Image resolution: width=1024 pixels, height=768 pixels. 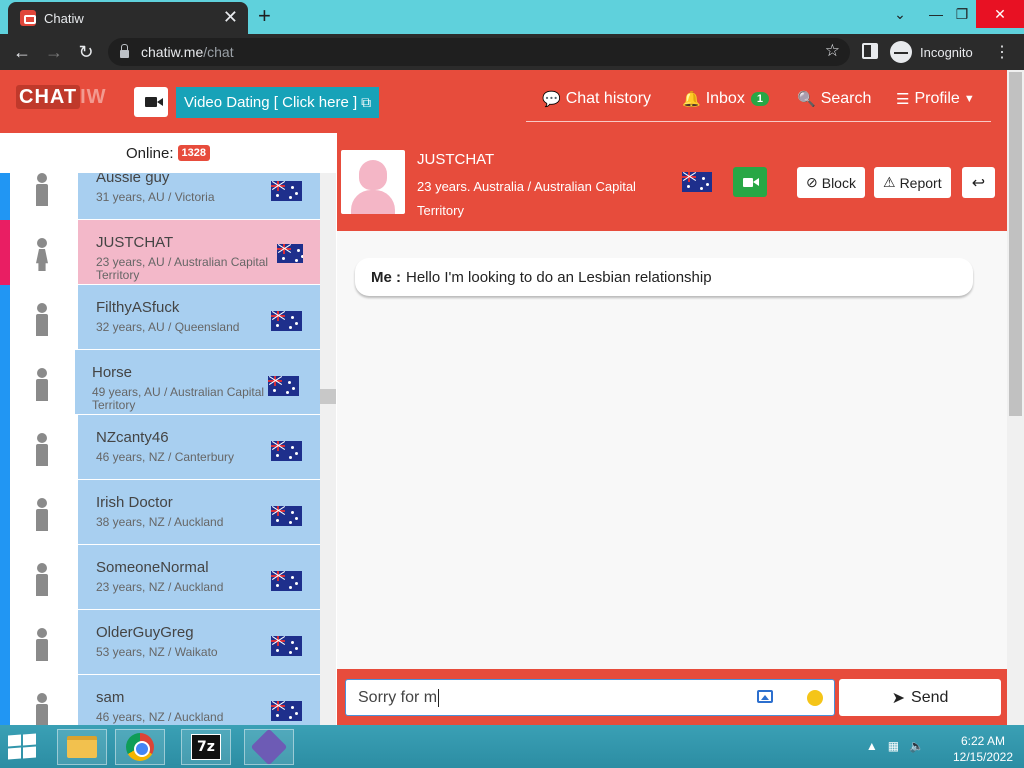 I want to click on chatiw-logo: CHAT IW, so click(x=61, y=97).